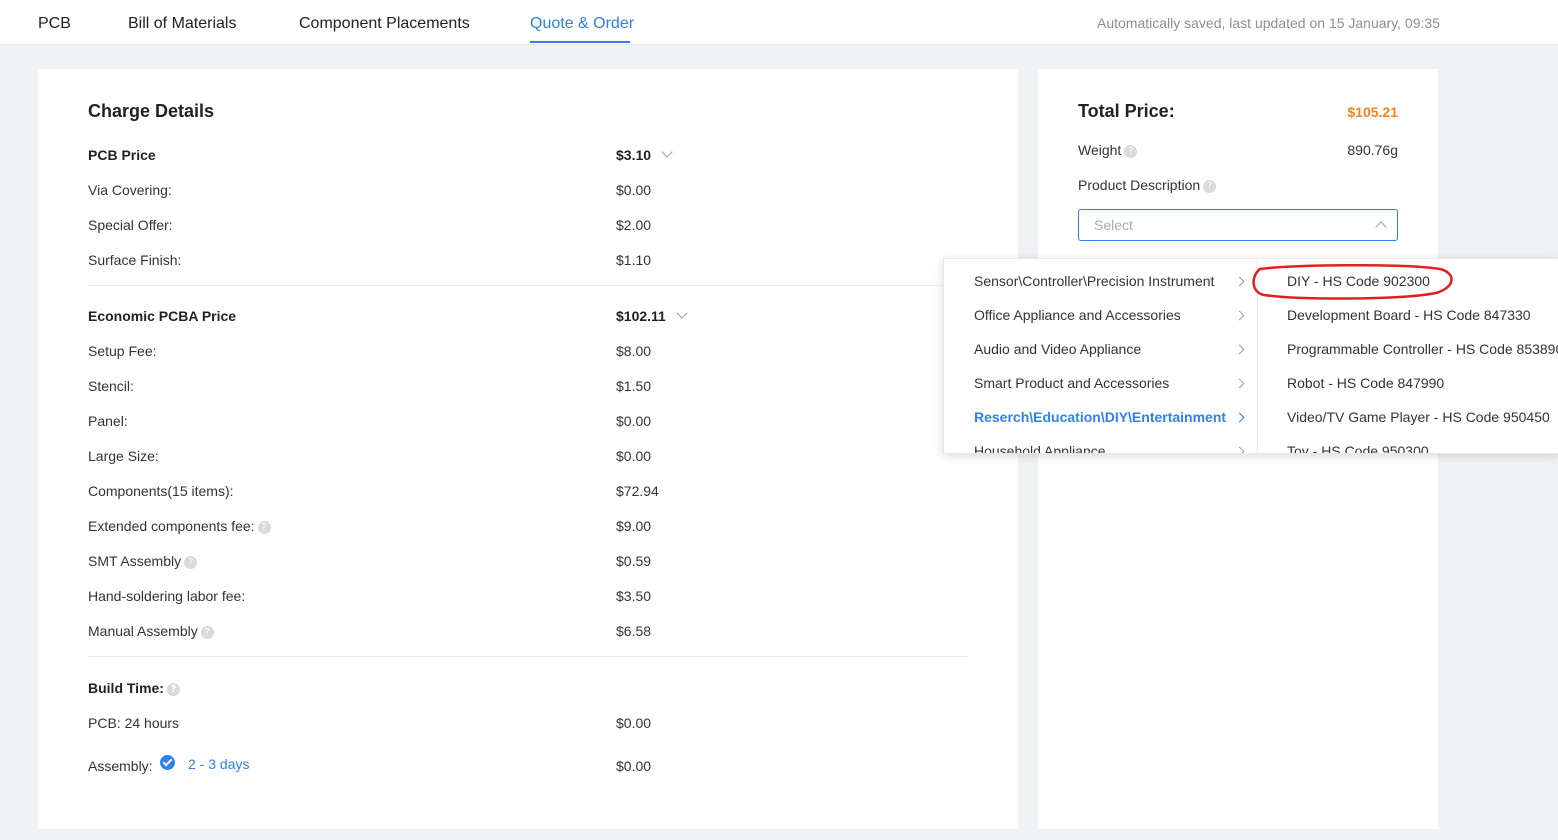 The height and width of the screenshot is (840, 1558). What do you see at coordinates (1372, 112) in the screenshot?
I see `total-price-value: $105.21` at bounding box center [1372, 112].